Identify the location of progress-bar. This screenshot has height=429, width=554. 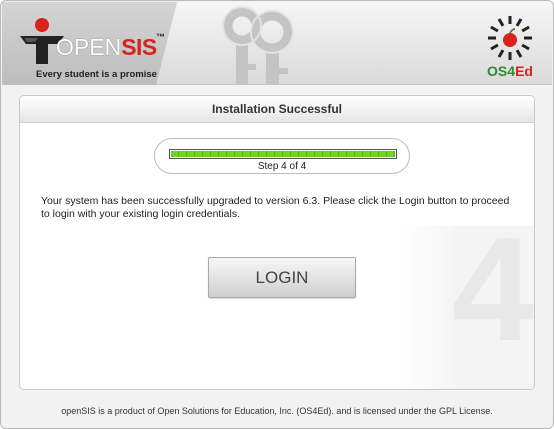
(283, 154).